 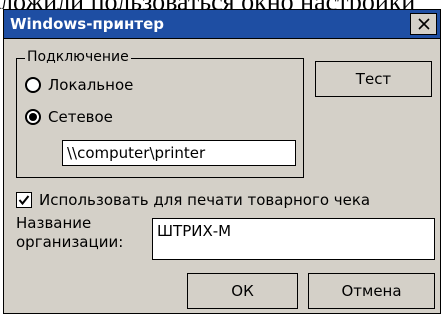 I want to click on network-path-input: \\computer\printer, so click(x=179, y=153).